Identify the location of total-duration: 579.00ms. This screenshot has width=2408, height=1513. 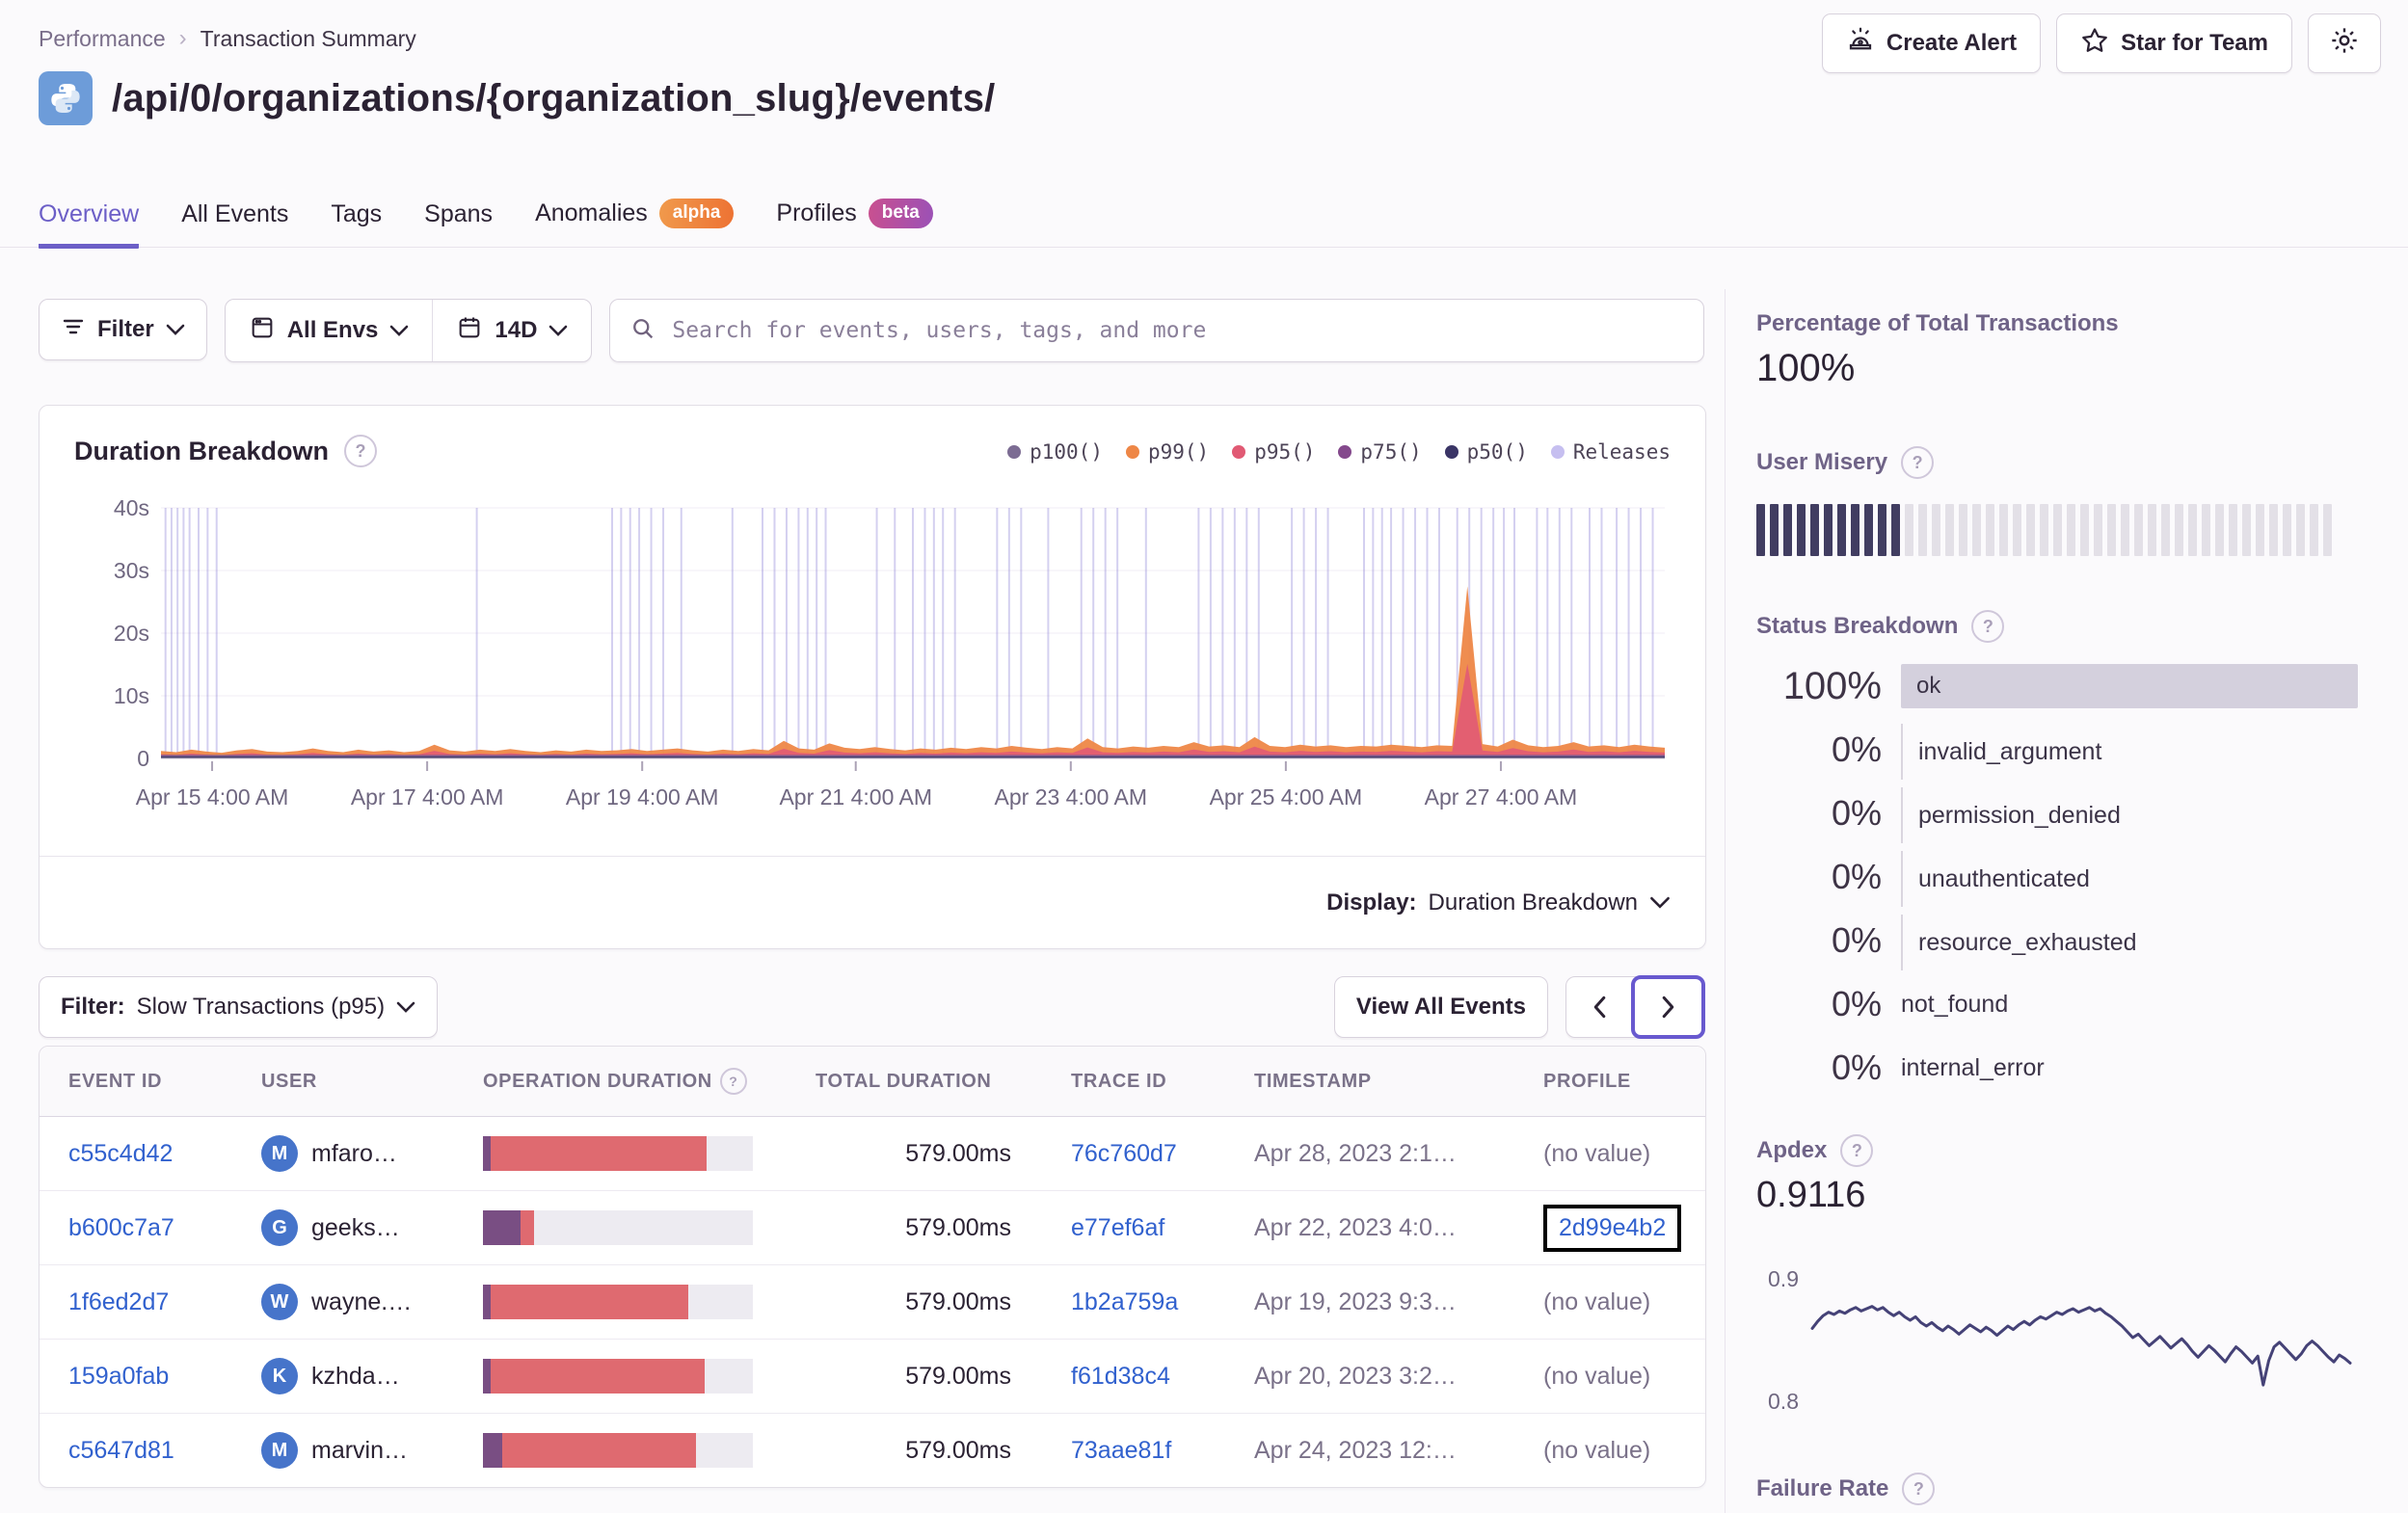
(958, 1153).